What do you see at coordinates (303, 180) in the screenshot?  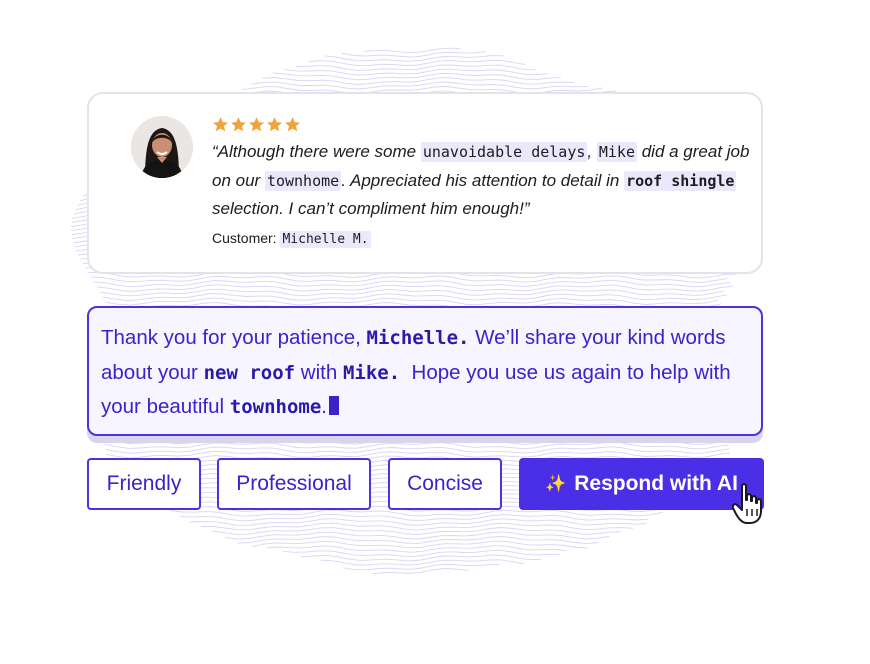 I see `highlight-property: townhome` at bounding box center [303, 180].